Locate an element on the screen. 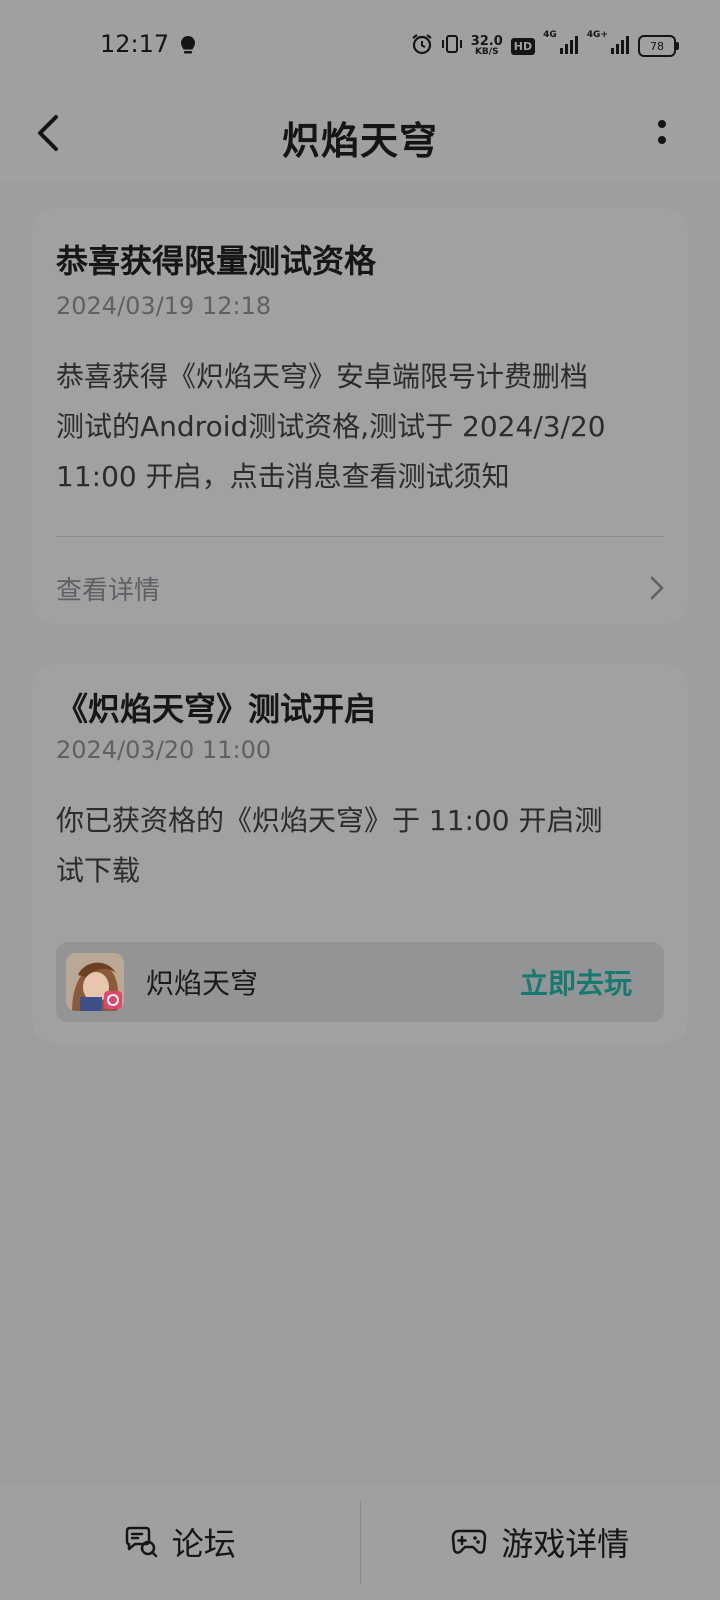 The image size is (720, 1600). battery-indicator: 78 is located at coordinates (658, 46).